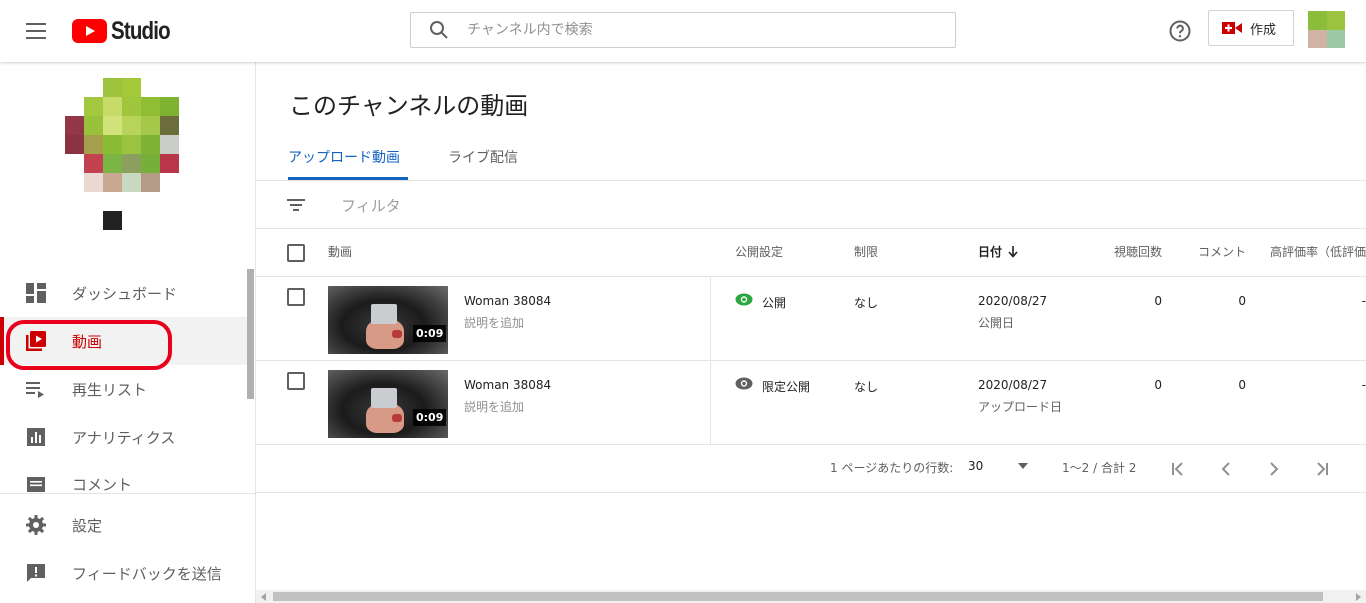  I want to click on scroll-right-icon, so click(1358, 597).